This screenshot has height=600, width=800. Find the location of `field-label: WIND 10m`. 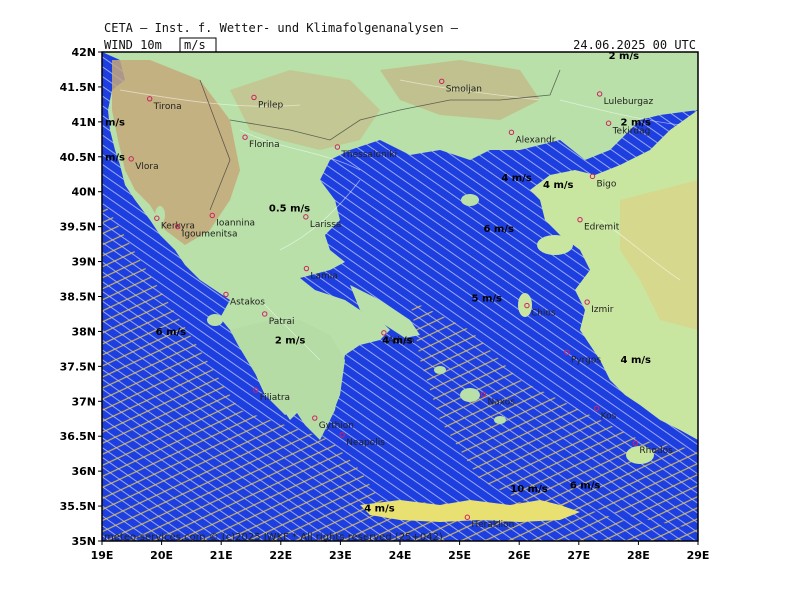

field-label: WIND 10m is located at coordinates (133, 45).